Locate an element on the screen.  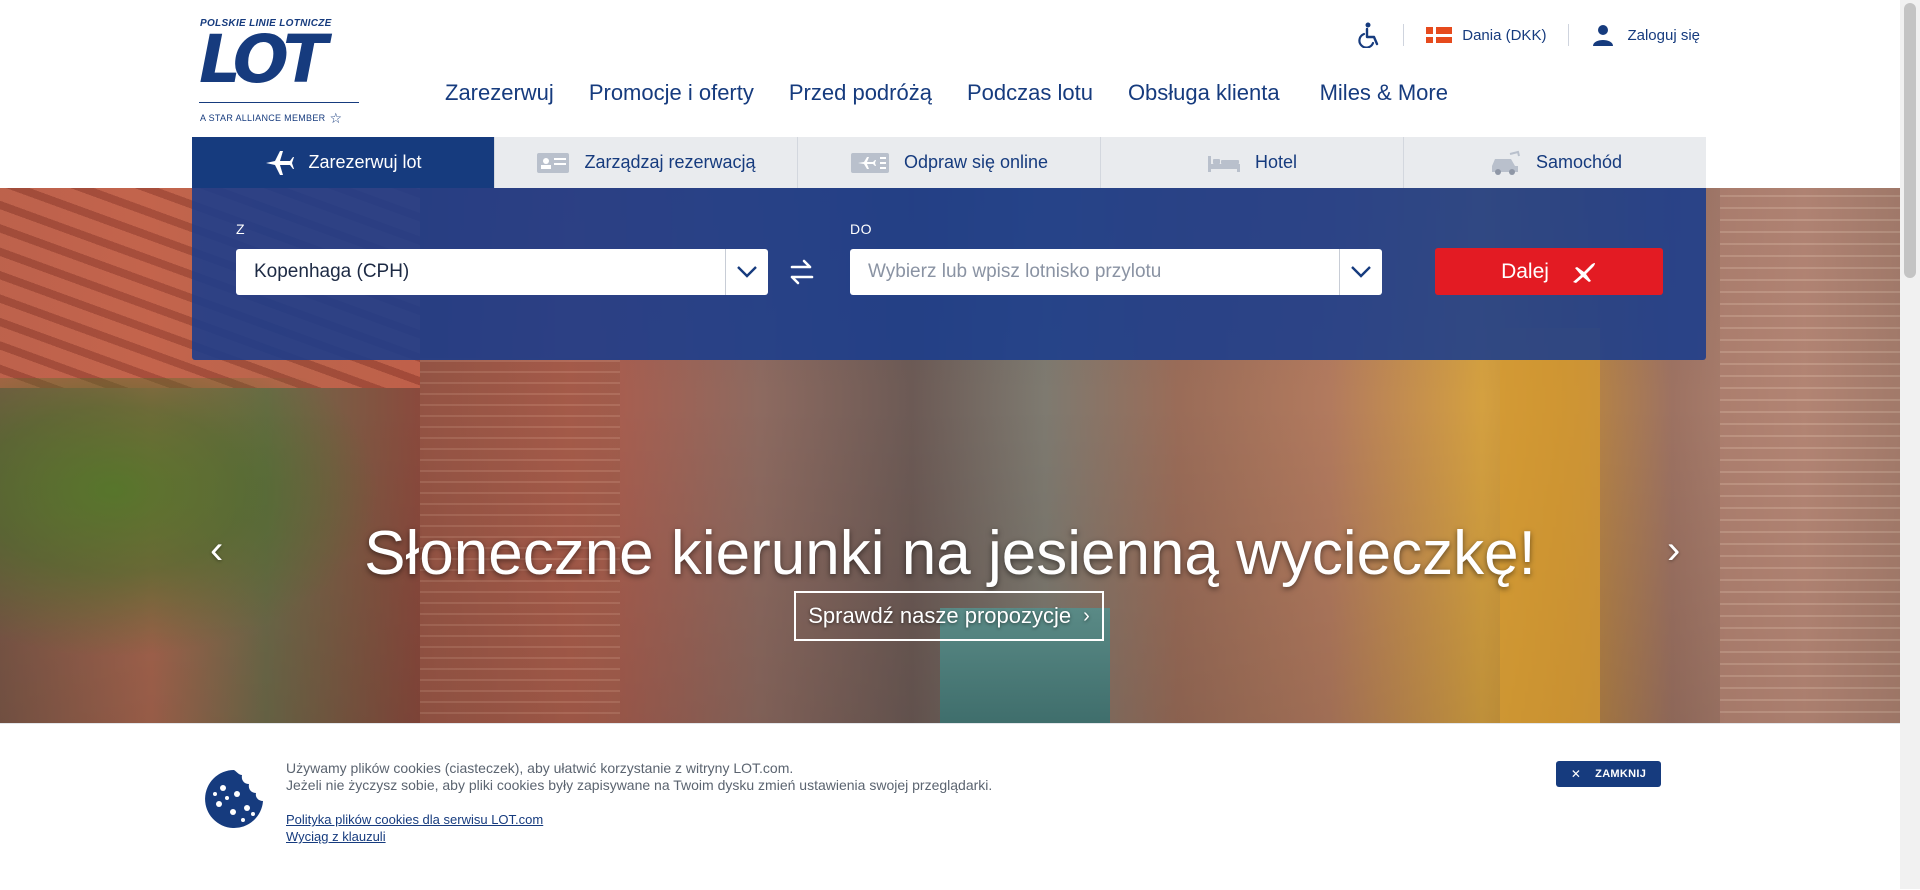
star-alliance-label: A STAR ALLIANCE MEMBER ☆ is located at coordinates (271, 118).